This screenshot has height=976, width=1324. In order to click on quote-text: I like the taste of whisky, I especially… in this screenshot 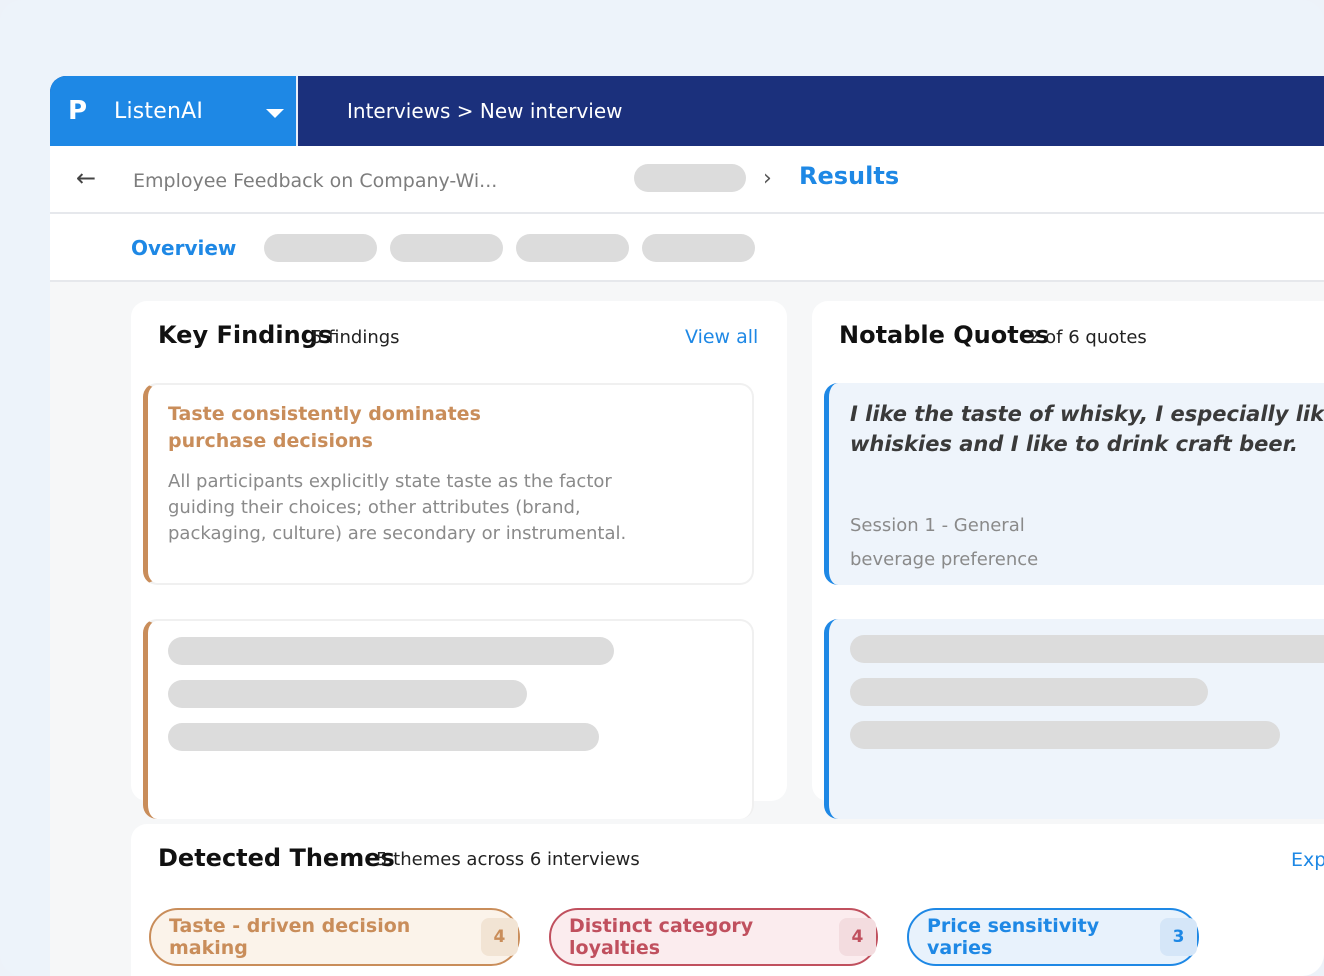, I will do `click(1087, 429)`.